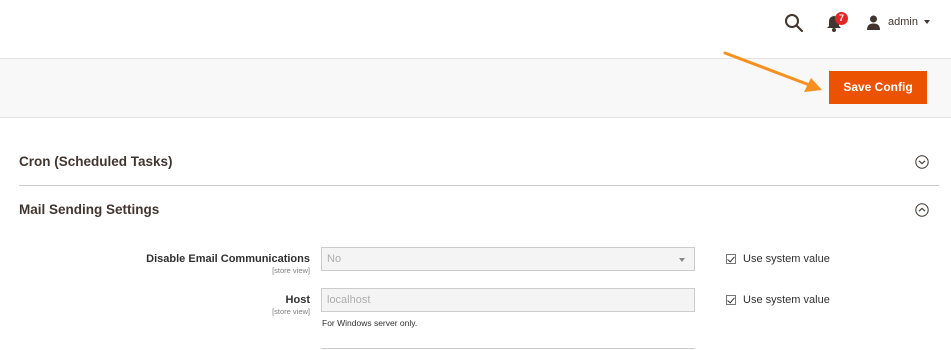  I want to click on next-field-edge, so click(508, 348).